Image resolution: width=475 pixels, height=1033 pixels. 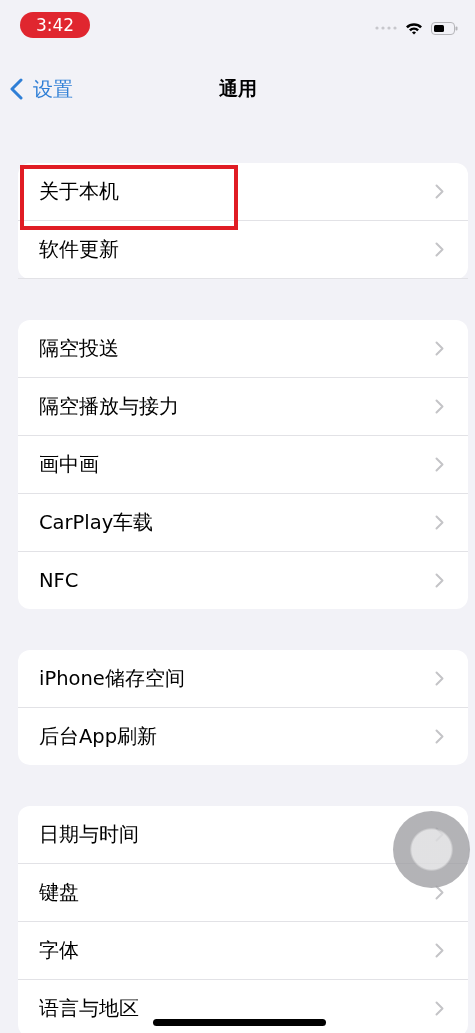 What do you see at coordinates (414, 28) in the screenshot?
I see `wifi-icon` at bounding box center [414, 28].